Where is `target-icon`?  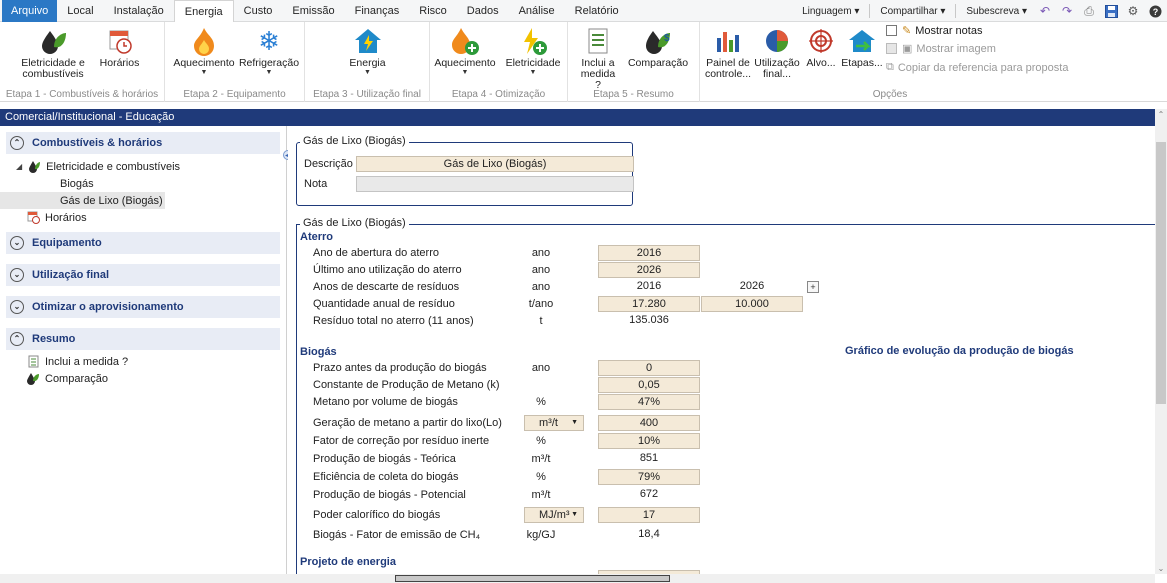
target-icon is located at coordinates (821, 41).